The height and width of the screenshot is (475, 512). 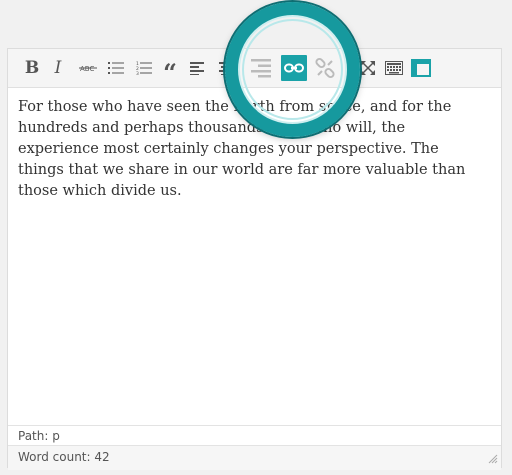 I want to click on align-right-icon, so click(x=261, y=68).